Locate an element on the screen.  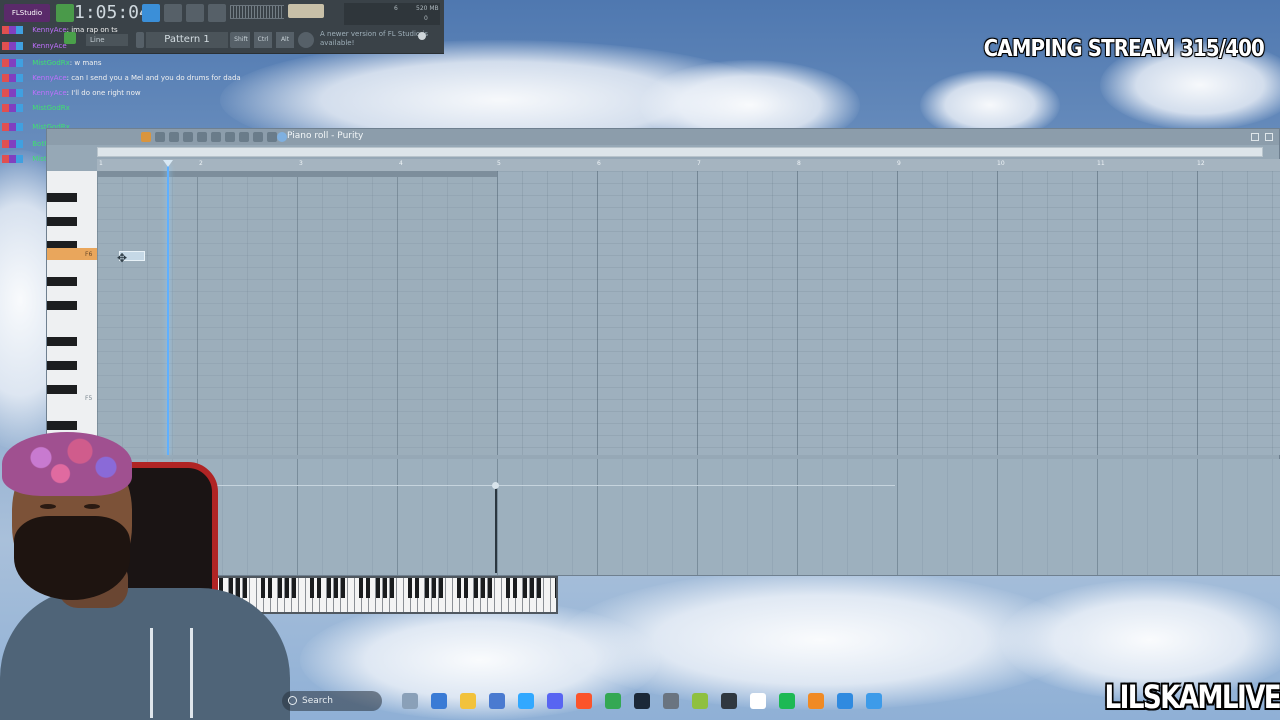
maximize-icon is located at coordinates (1255, 137).